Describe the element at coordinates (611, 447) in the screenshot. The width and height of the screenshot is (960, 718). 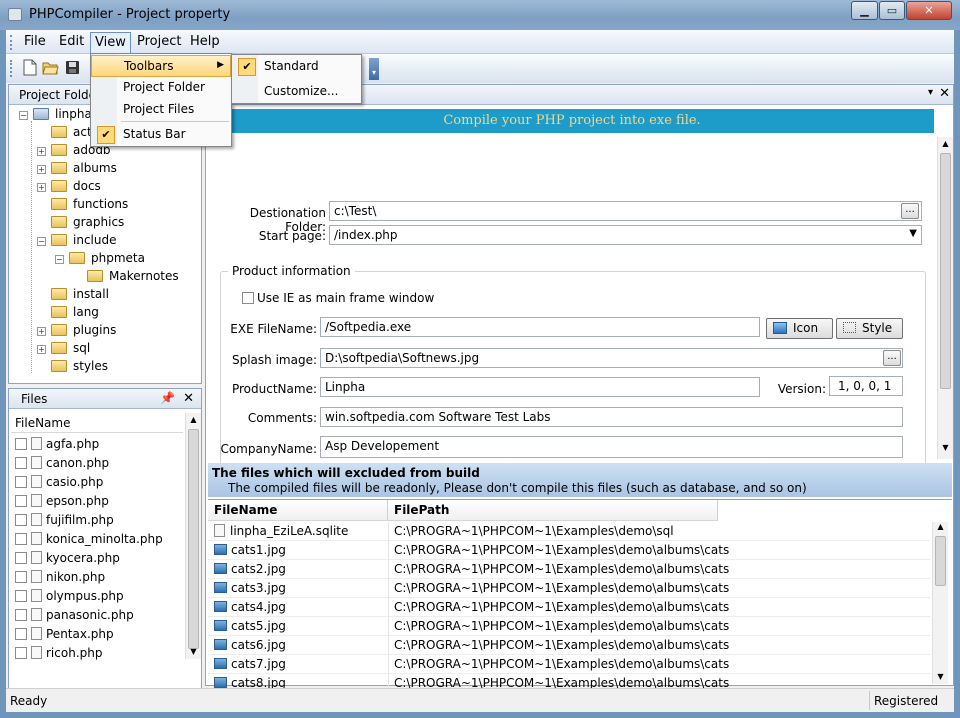
I see `companyname-field: Asp Developement` at that location.